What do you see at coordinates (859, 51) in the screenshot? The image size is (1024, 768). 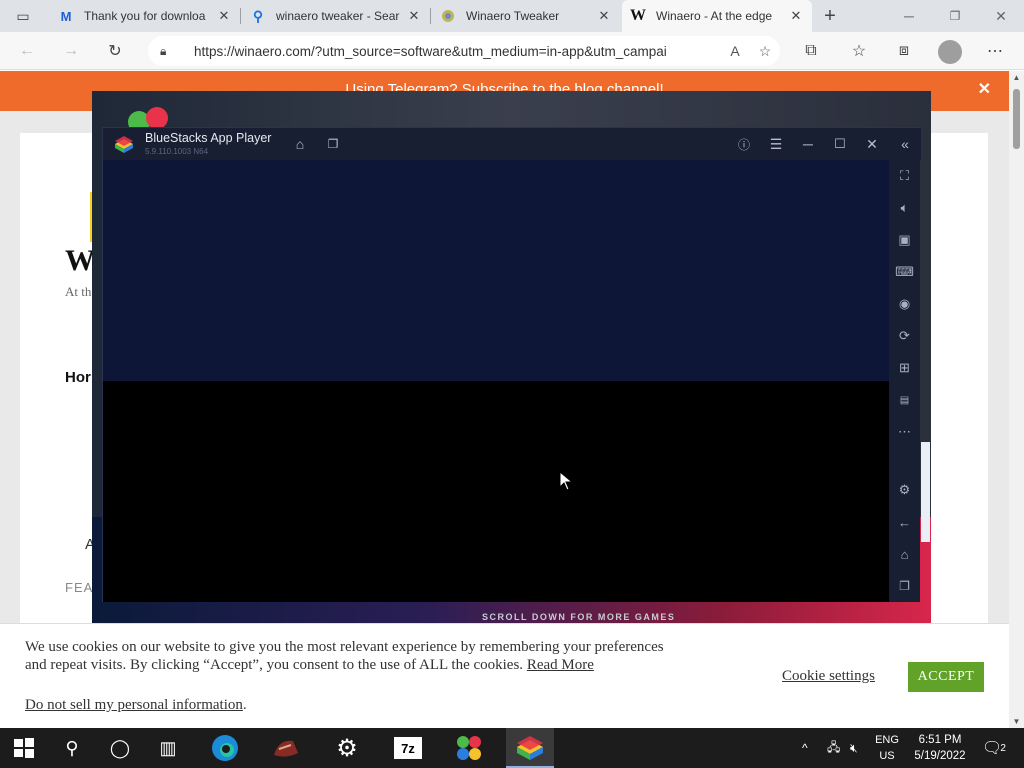 I see `favorites-icon: ☆` at bounding box center [859, 51].